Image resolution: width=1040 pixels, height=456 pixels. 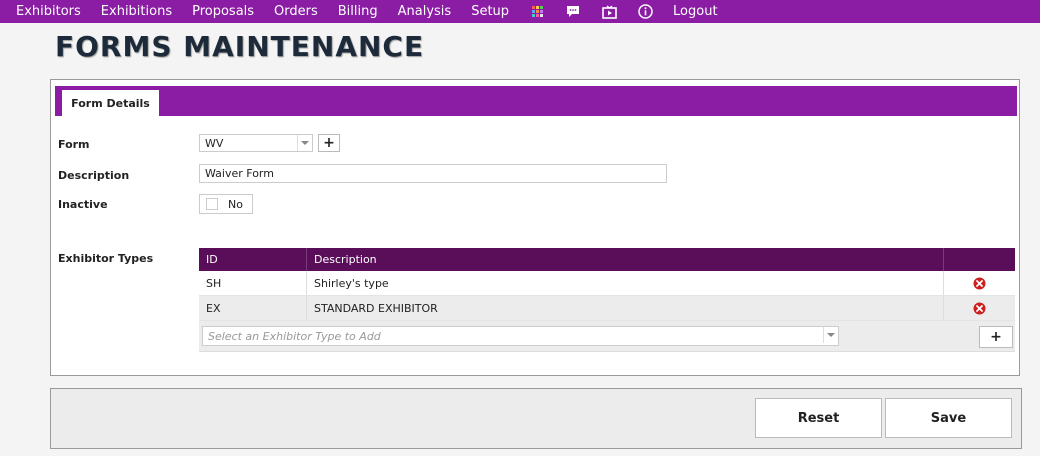 I want to click on table-row: SH Shirley's type, so click(x=607, y=283).